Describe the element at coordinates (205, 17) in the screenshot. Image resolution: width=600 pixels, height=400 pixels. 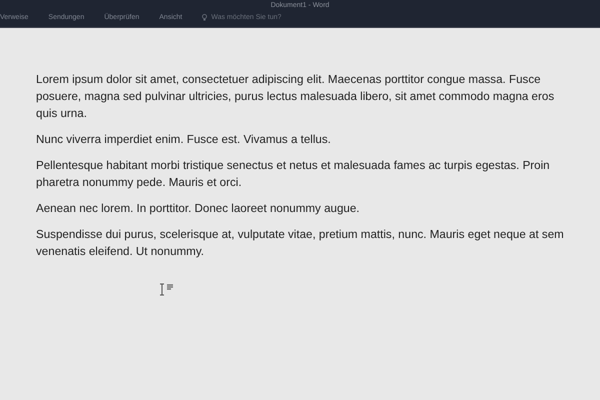
I see `lightbulb-icon` at that location.